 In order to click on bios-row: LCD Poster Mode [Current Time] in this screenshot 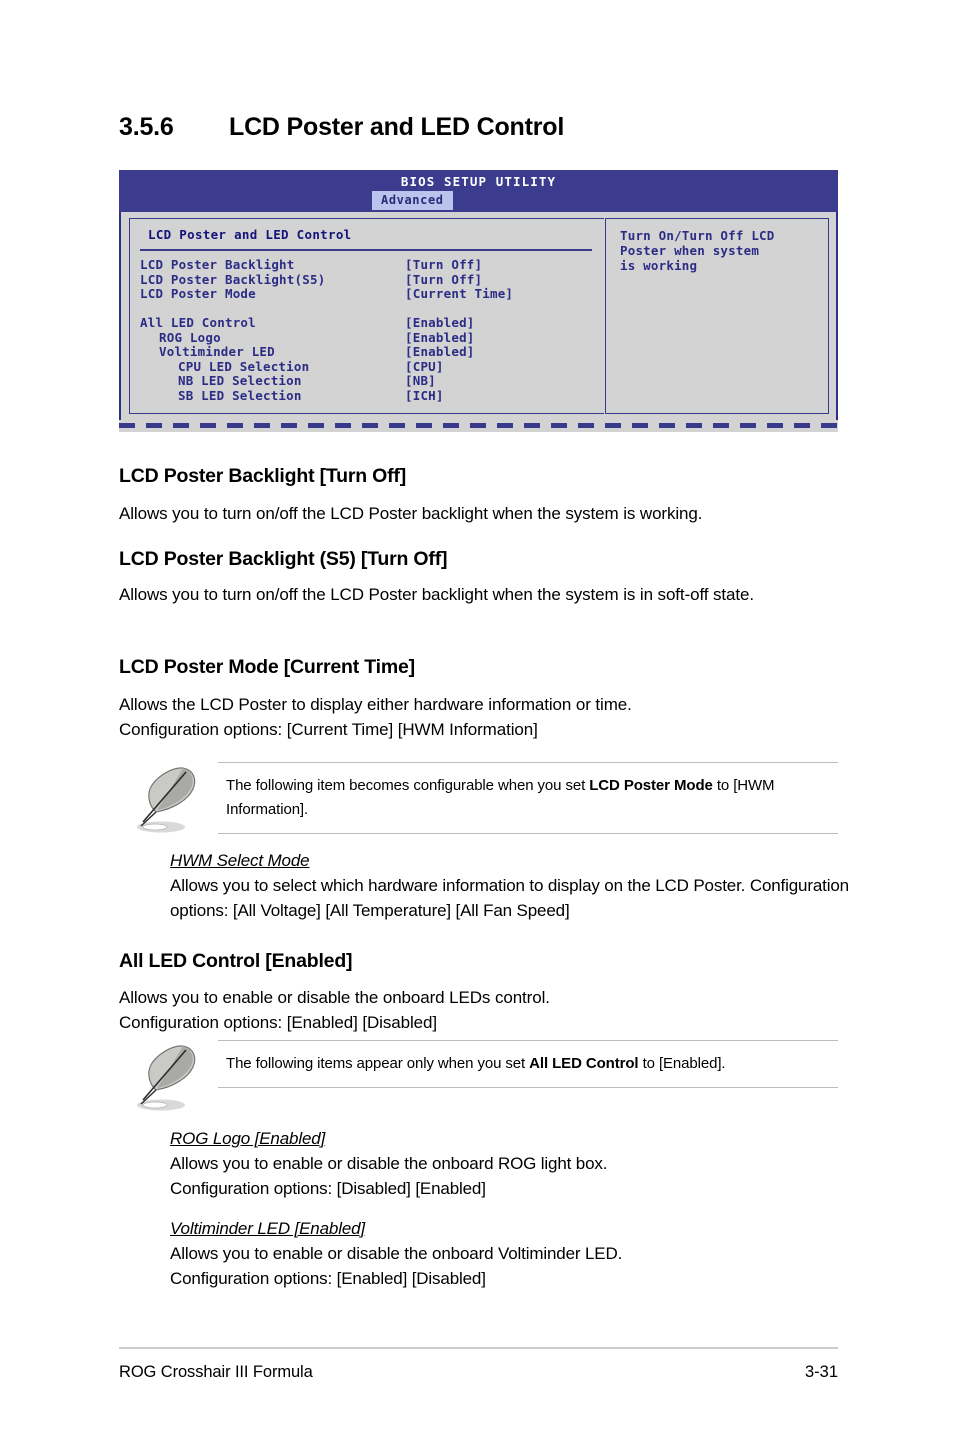, I will do `click(370, 293)`.